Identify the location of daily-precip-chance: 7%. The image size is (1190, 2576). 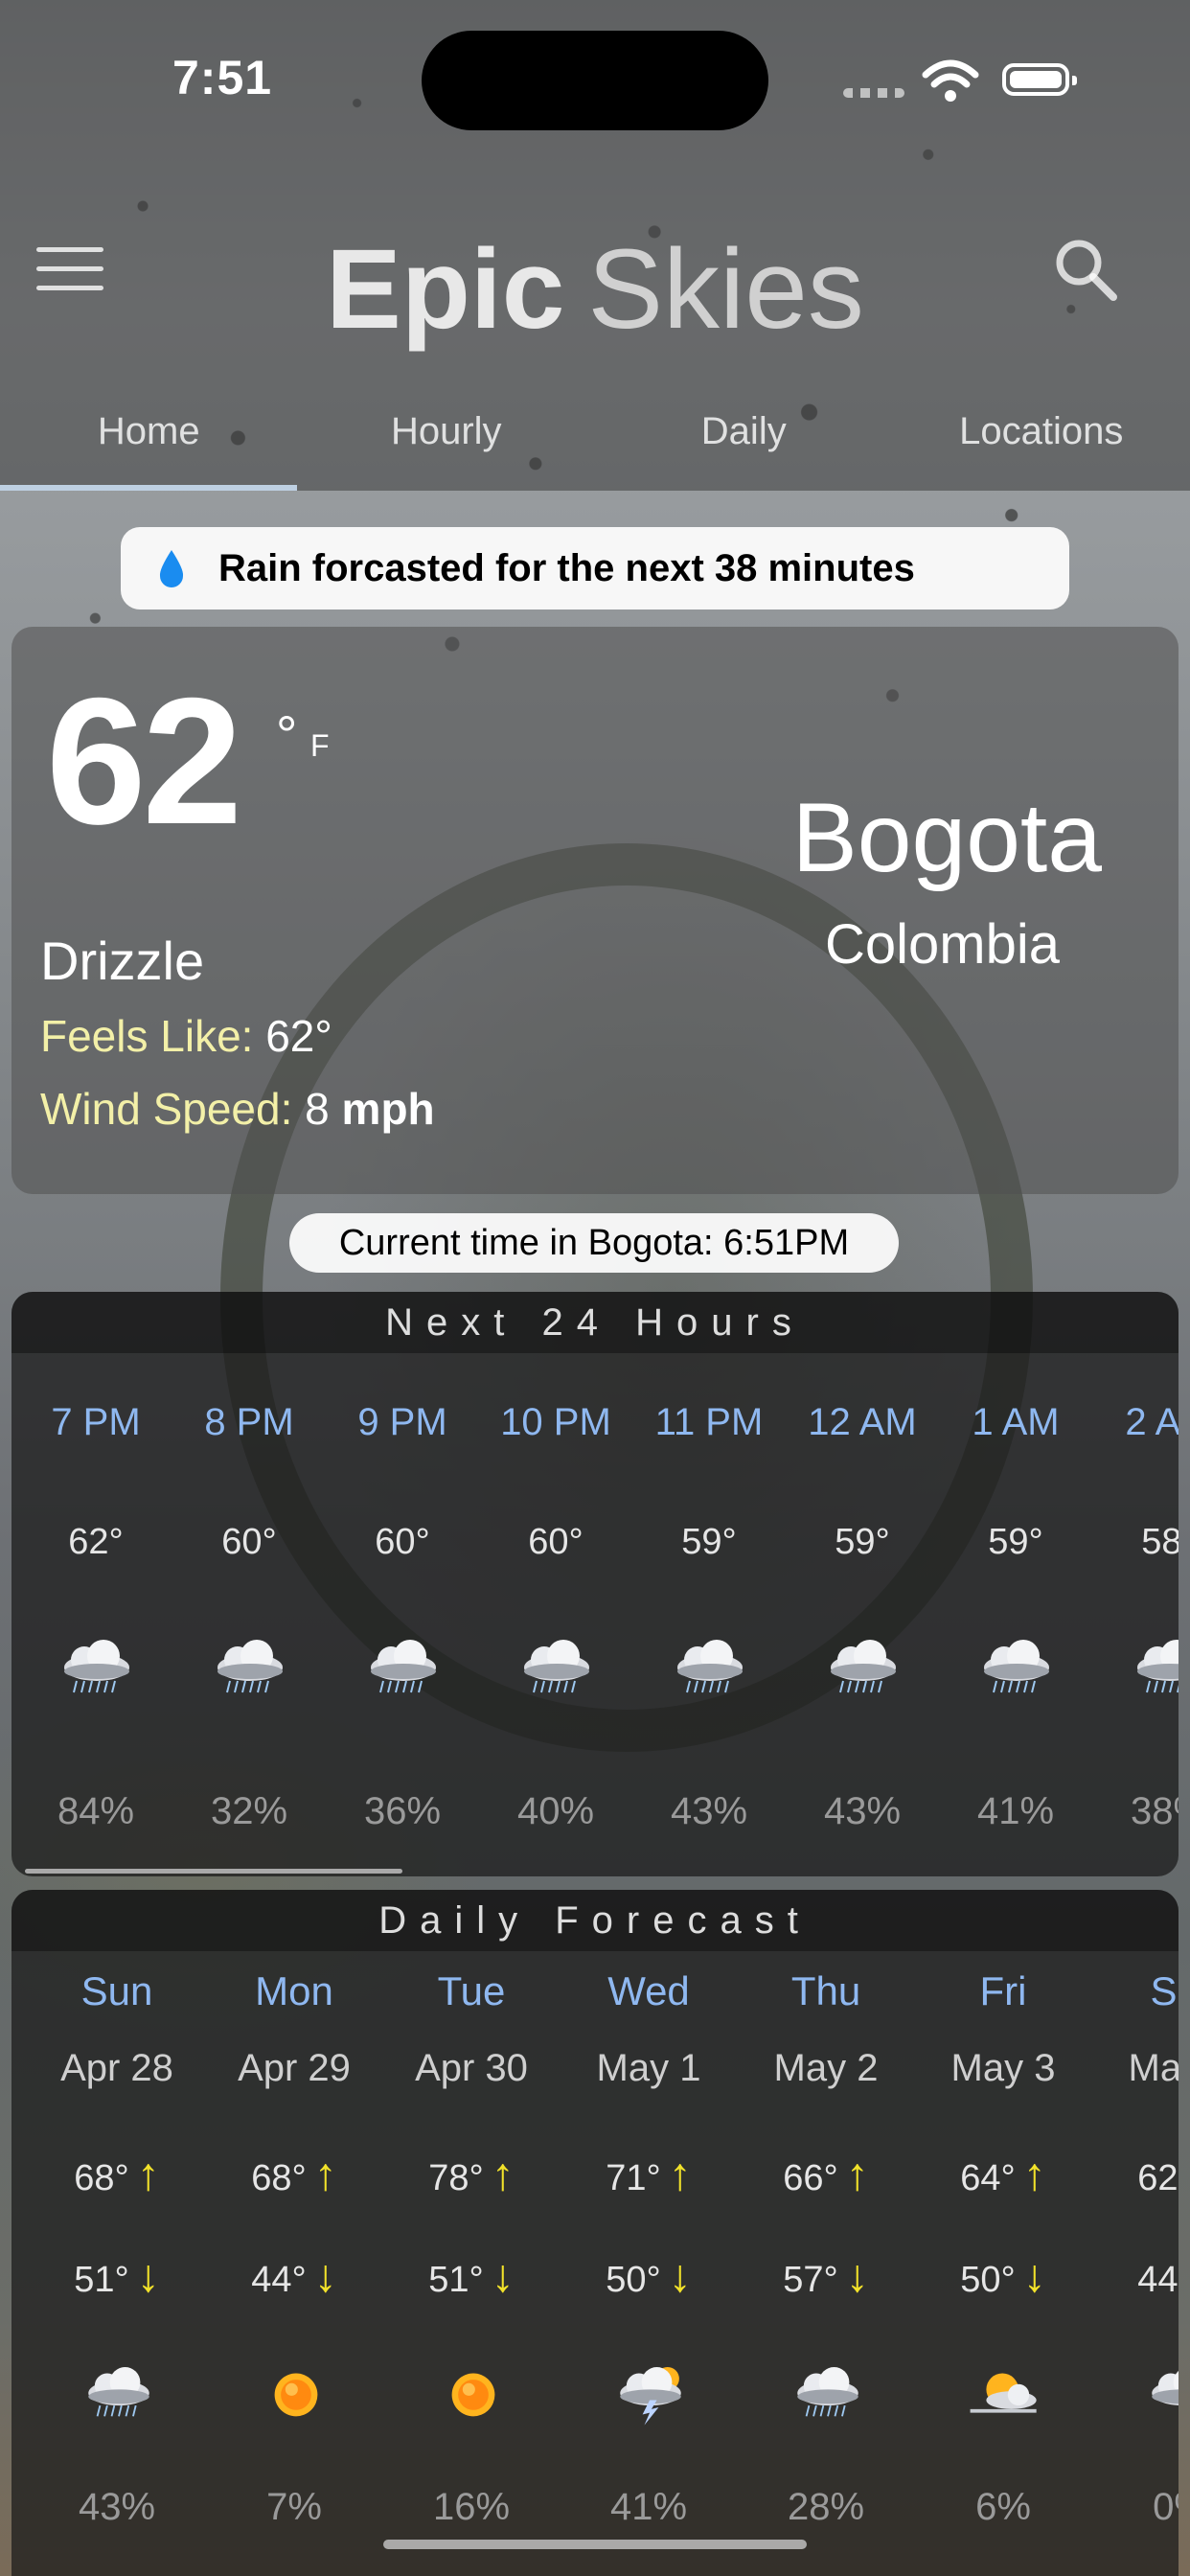
(294, 2507).